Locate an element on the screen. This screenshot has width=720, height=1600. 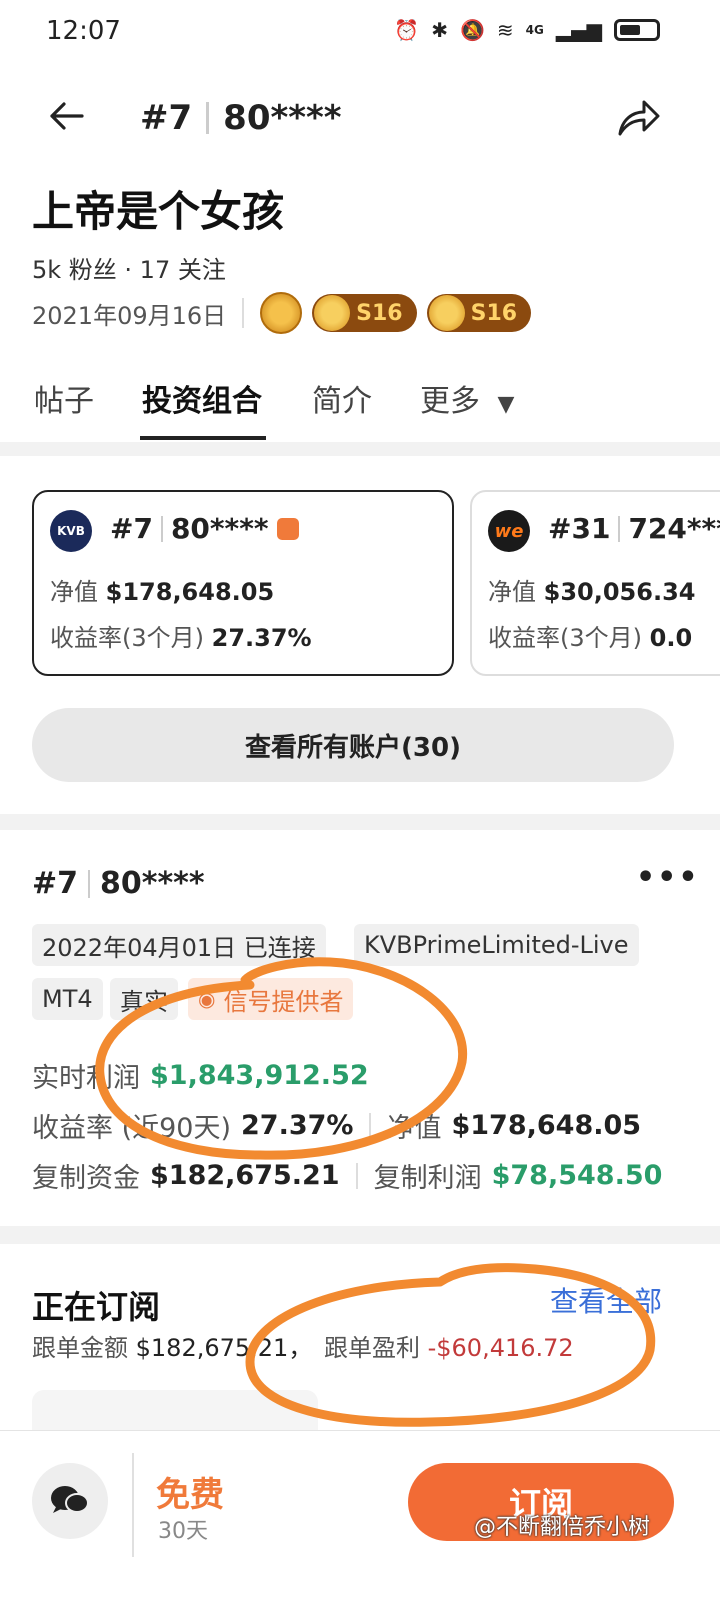
wifi-icon: ≋ is located at coordinates (505, 30).